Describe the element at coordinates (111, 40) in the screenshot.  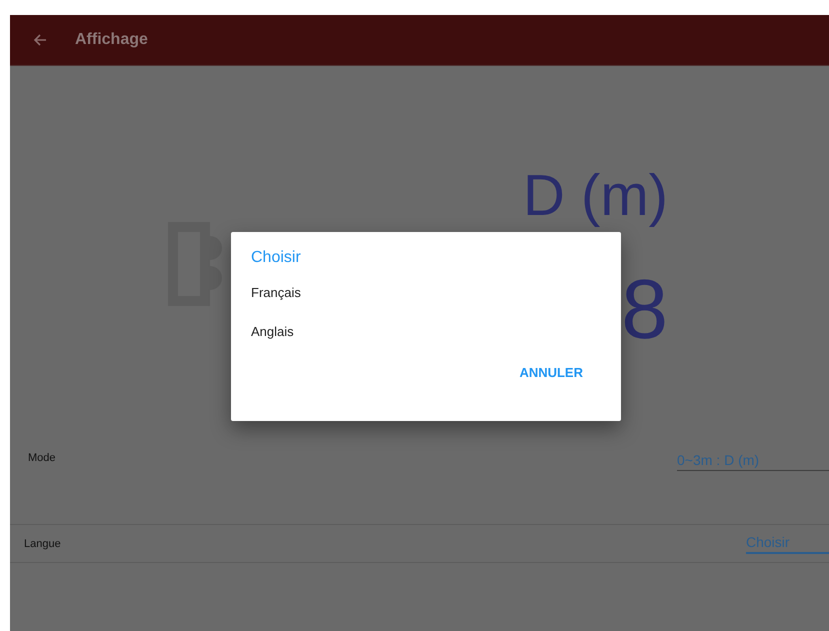
I see `screen-title: Affichage` at that location.